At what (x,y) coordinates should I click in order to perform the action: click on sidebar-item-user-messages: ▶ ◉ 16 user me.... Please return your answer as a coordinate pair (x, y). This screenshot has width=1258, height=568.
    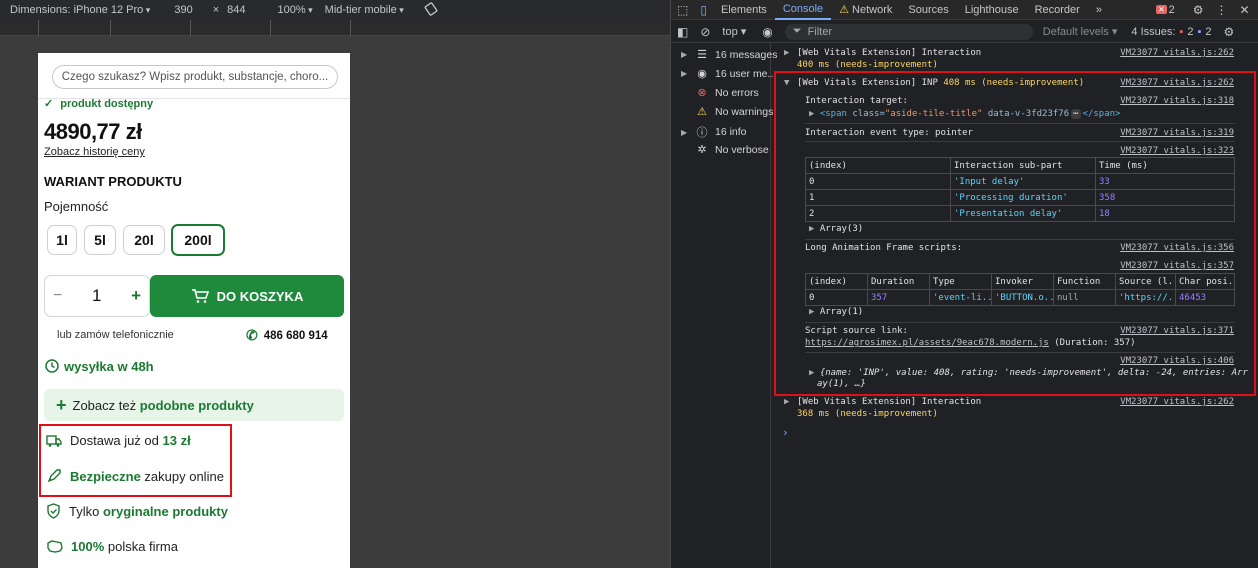
    Looking at the image, I should click on (728, 74).